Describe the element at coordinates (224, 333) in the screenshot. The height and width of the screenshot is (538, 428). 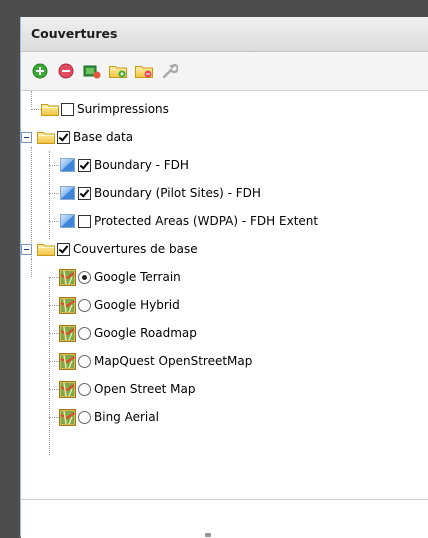
I see `tree-node-google-roadmap: Google Roadmap` at that location.